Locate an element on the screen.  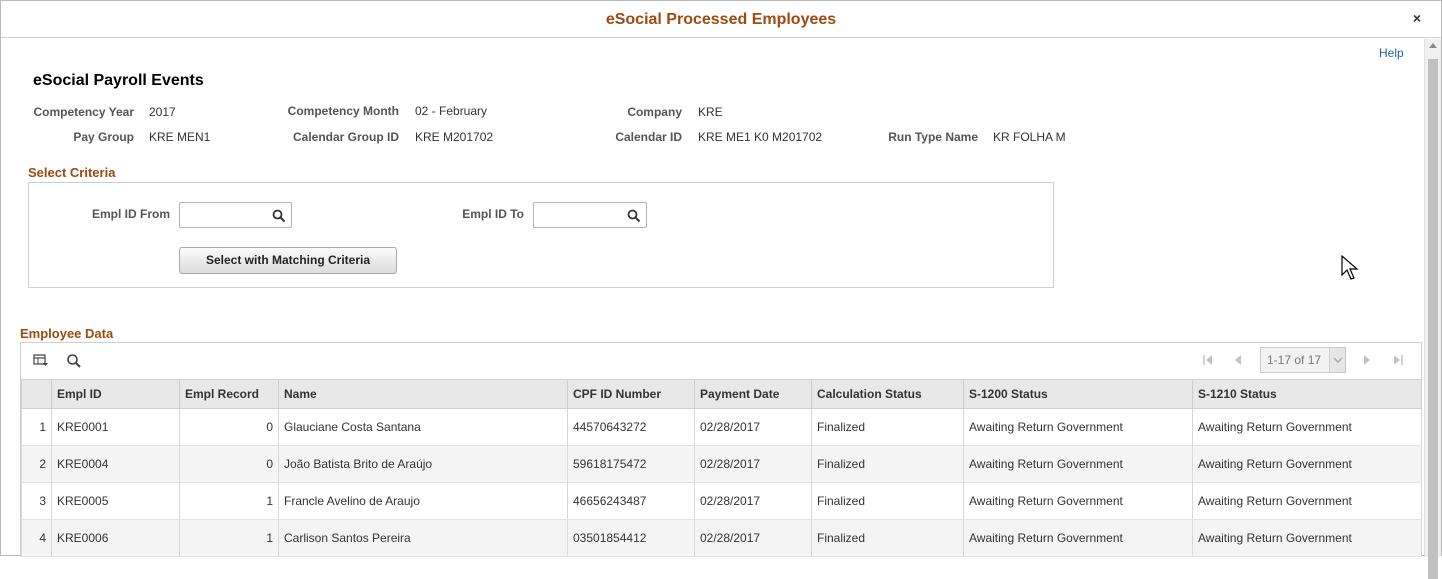
name-cell: João Batista Brito de Araújo is located at coordinates (423, 464).